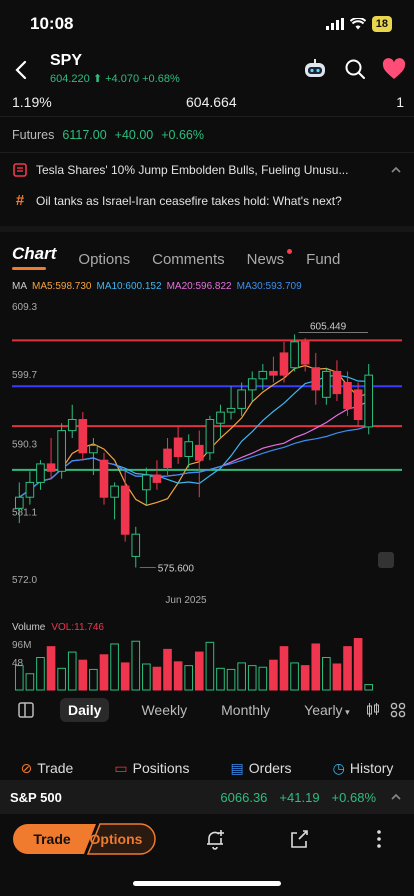 This screenshot has width=414, height=896. What do you see at coordinates (398, 710) in the screenshot?
I see `grid-layout-icon` at bounding box center [398, 710].